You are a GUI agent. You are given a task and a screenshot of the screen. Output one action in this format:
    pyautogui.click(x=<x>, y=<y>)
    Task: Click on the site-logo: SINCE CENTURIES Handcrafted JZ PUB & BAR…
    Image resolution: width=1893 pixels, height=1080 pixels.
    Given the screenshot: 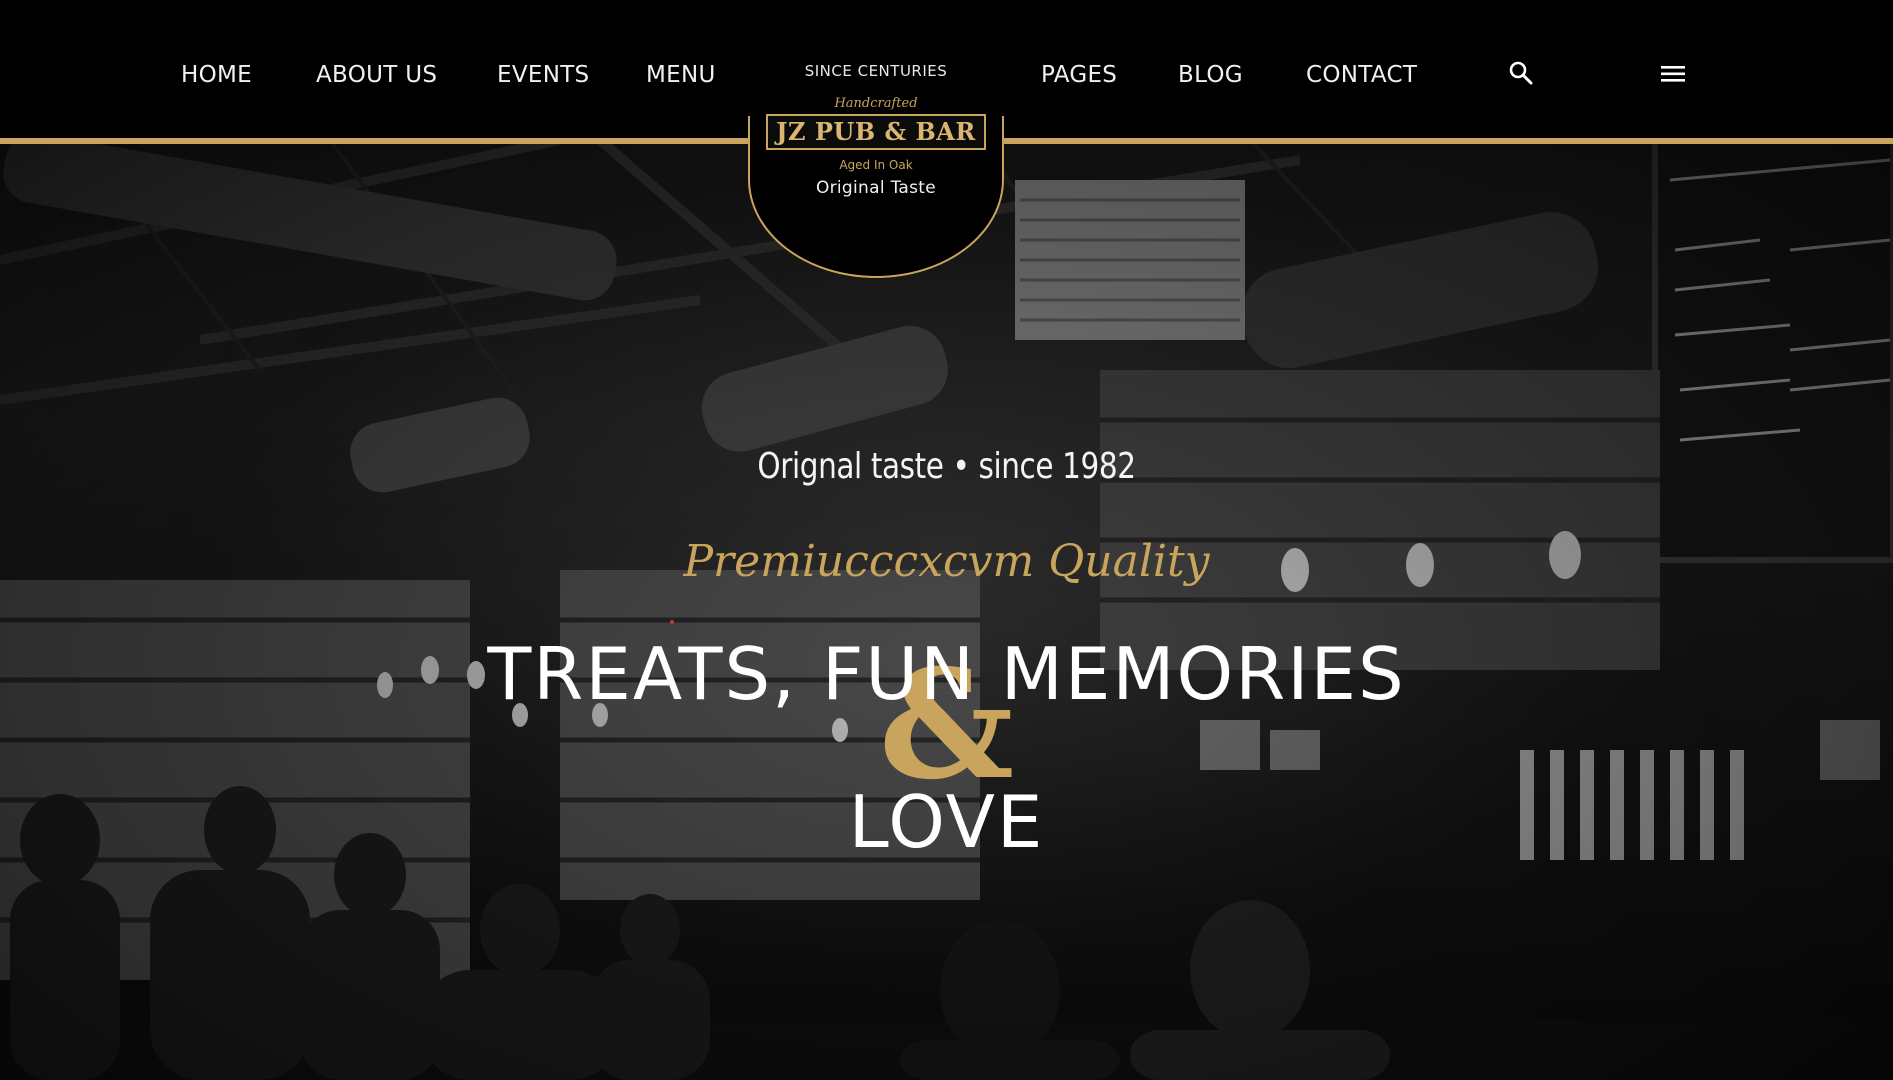 What is the action you would take?
    pyautogui.click(x=878, y=167)
    